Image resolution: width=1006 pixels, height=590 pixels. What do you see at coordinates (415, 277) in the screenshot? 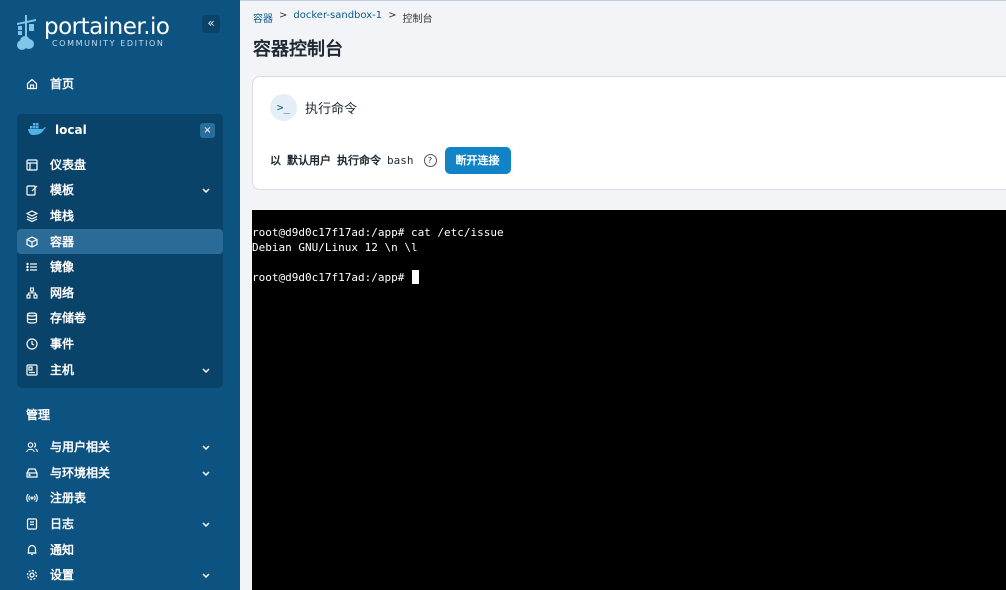
I see `terminal-cursor` at bounding box center [415, 277].